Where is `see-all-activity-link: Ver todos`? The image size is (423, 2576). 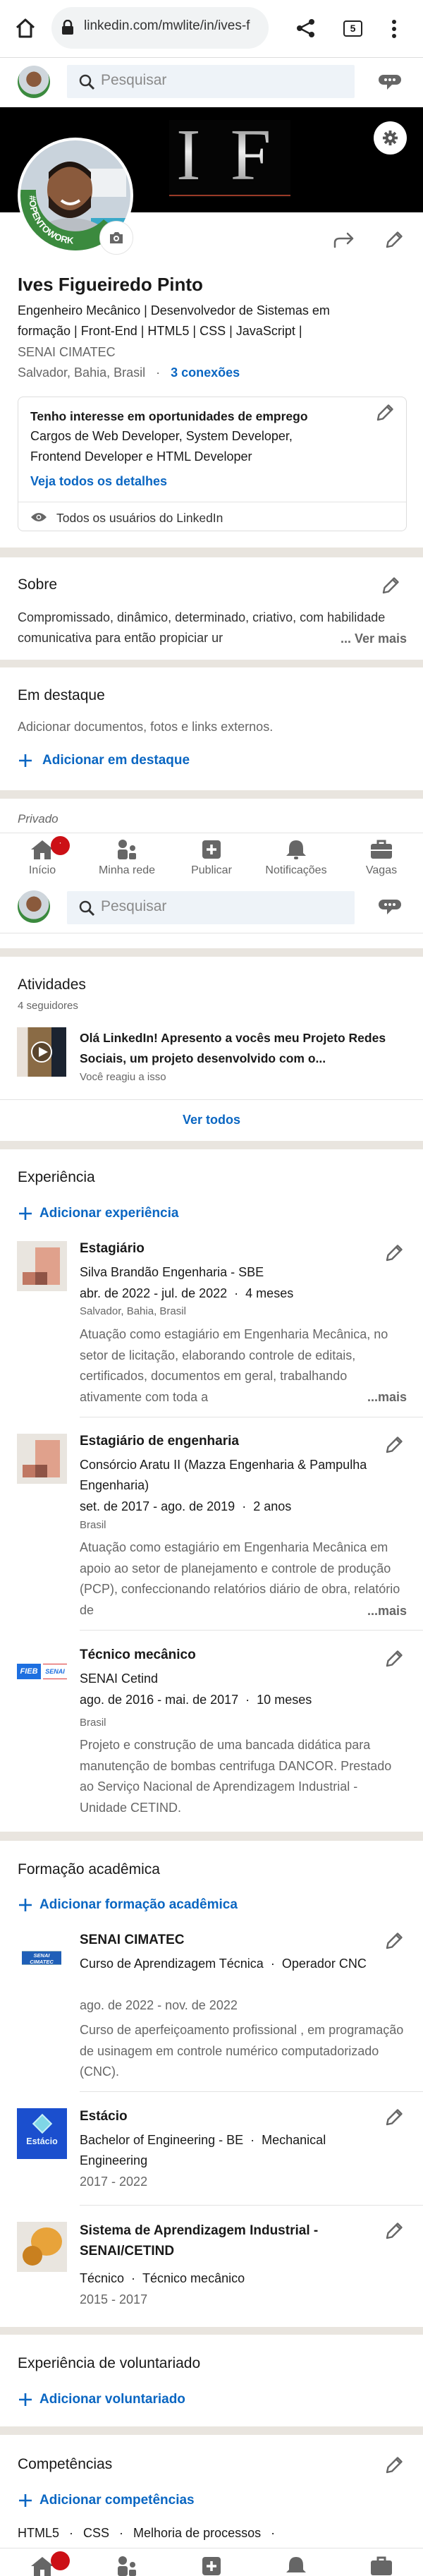
see-all-activity-link: Ver todos is located at coordinates (211, 1120).